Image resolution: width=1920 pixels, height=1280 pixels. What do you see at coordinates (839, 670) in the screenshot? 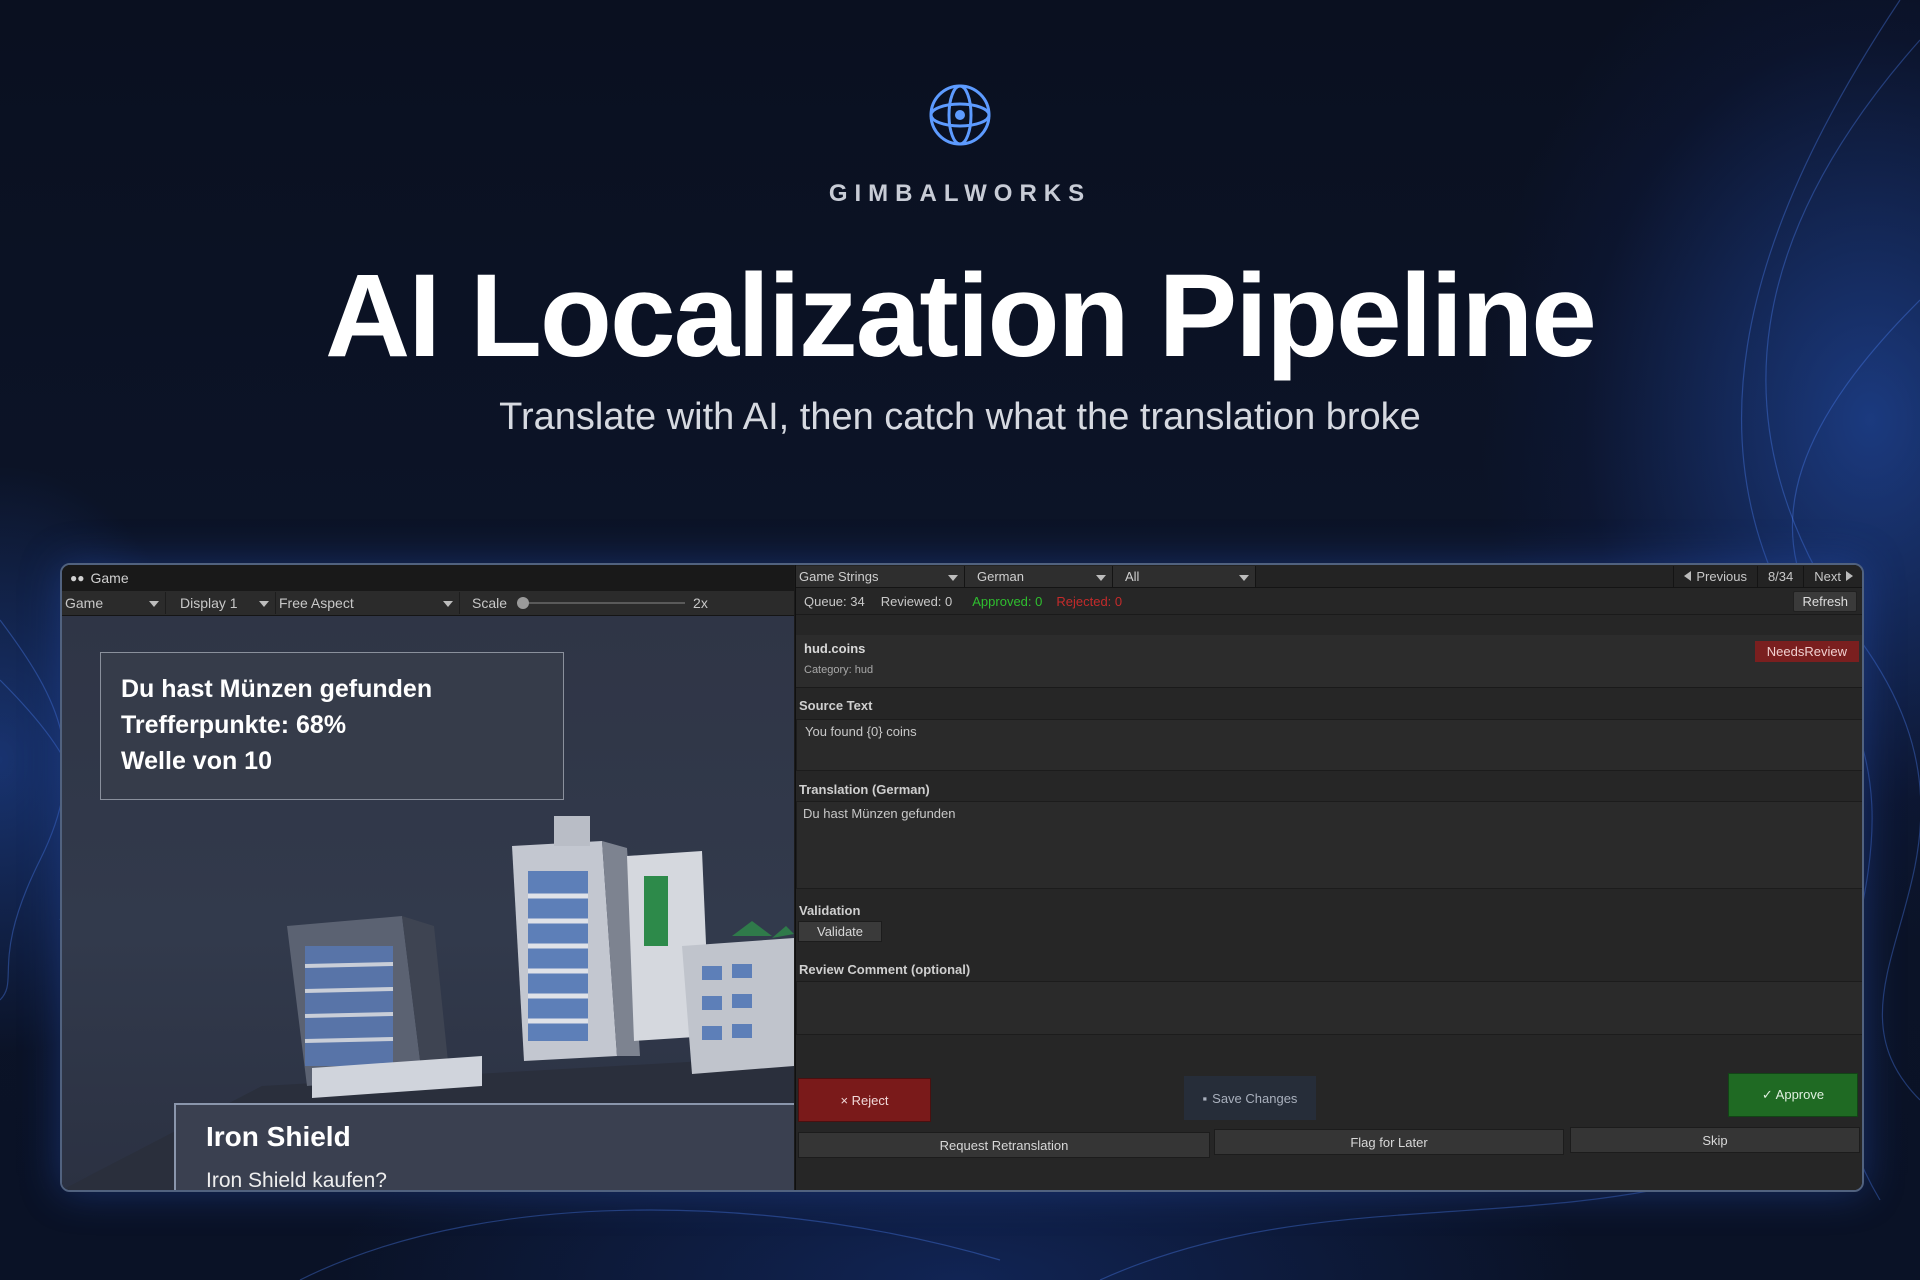
I see `entry-category: Category: hud` at bounding box center [839, 670].